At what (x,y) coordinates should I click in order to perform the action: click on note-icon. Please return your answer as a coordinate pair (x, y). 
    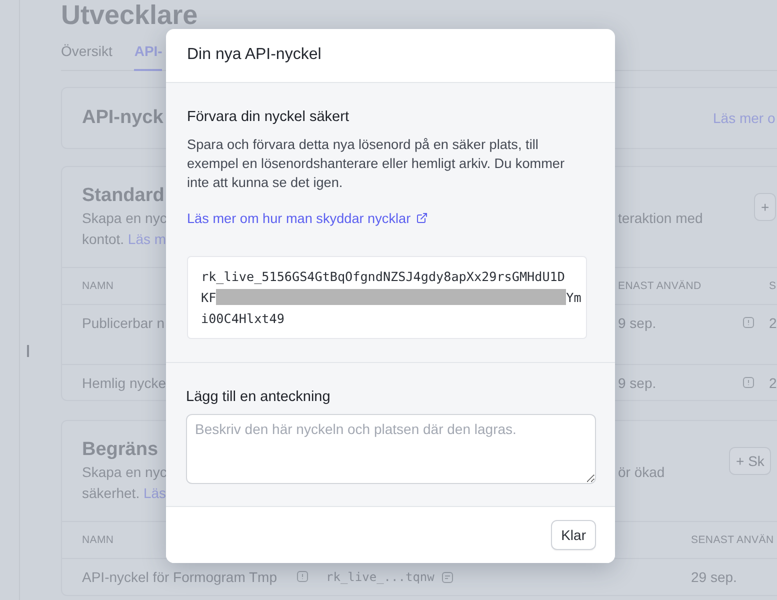
    Looking at the image, I should click on (448, 577).